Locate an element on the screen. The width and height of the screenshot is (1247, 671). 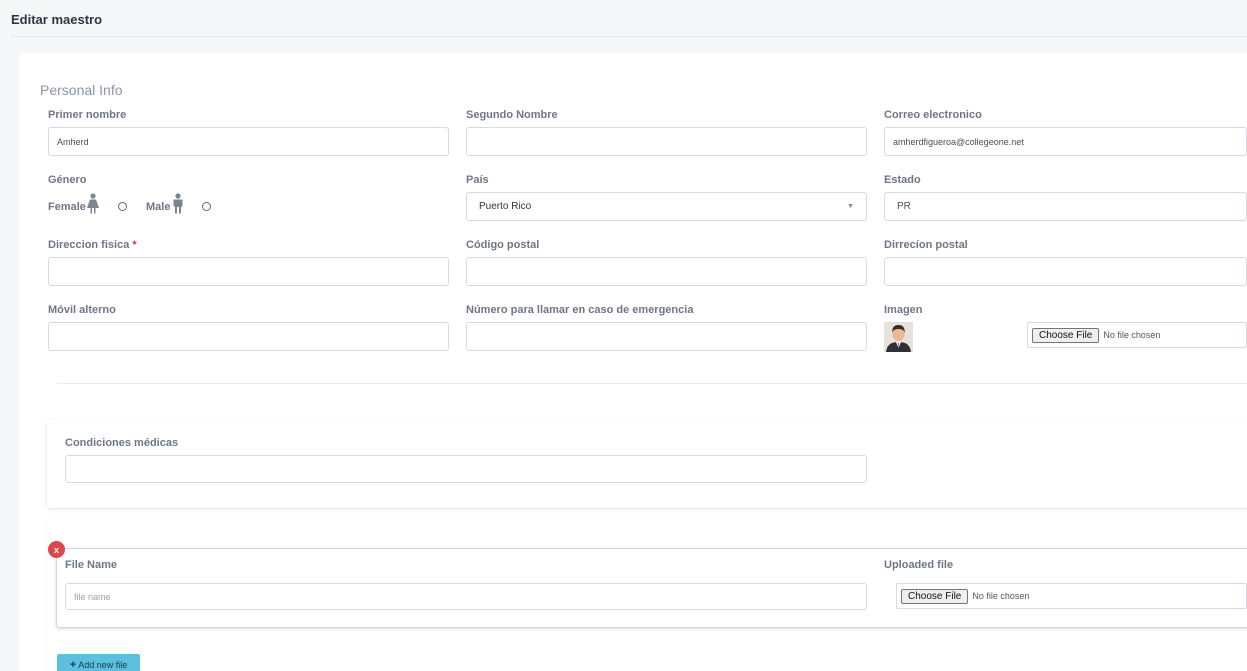
section-divider is located at coordinates (652, 383).